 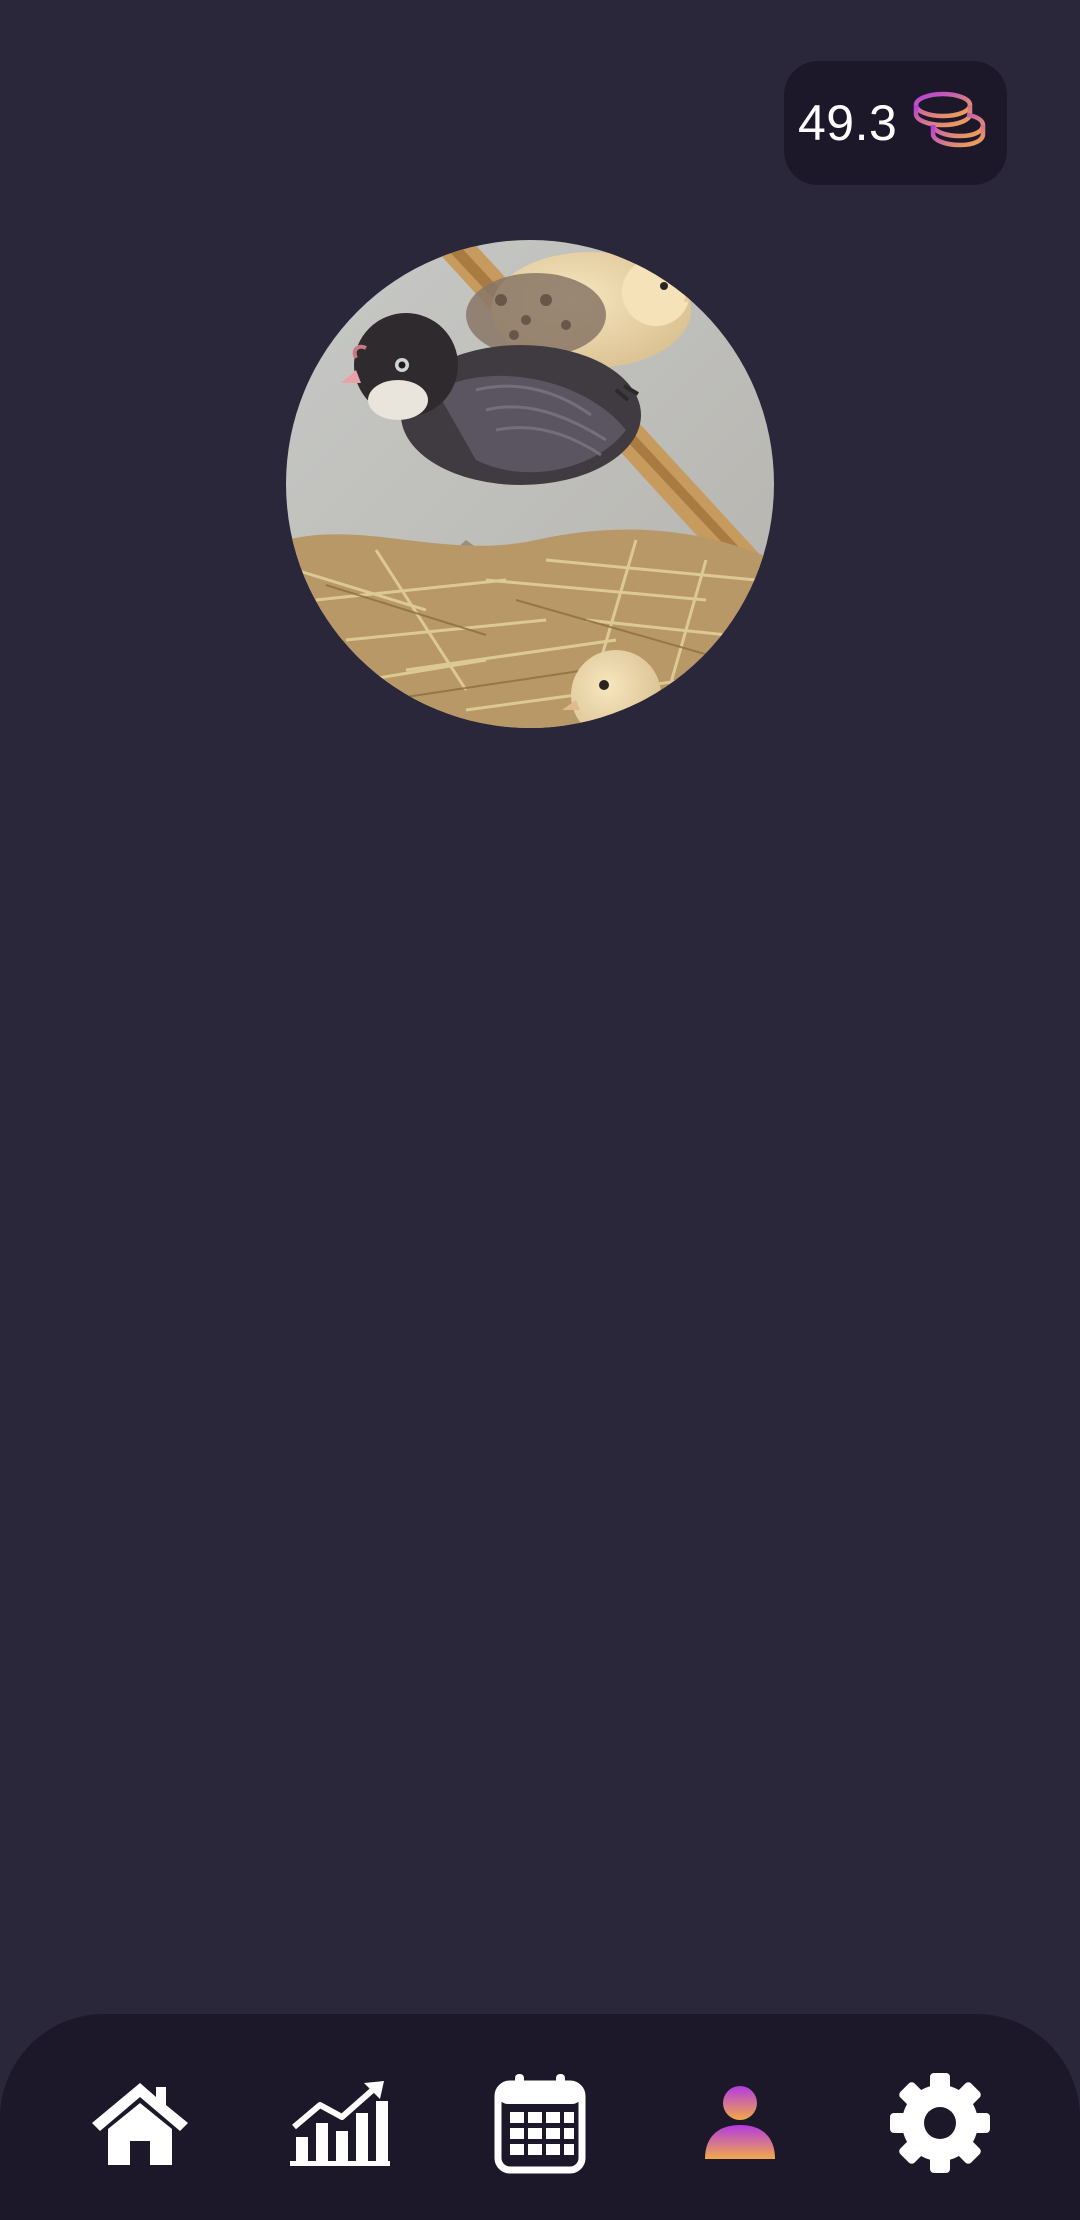 I want to click on chick-photo-avatar, so click(x=530, y=484).